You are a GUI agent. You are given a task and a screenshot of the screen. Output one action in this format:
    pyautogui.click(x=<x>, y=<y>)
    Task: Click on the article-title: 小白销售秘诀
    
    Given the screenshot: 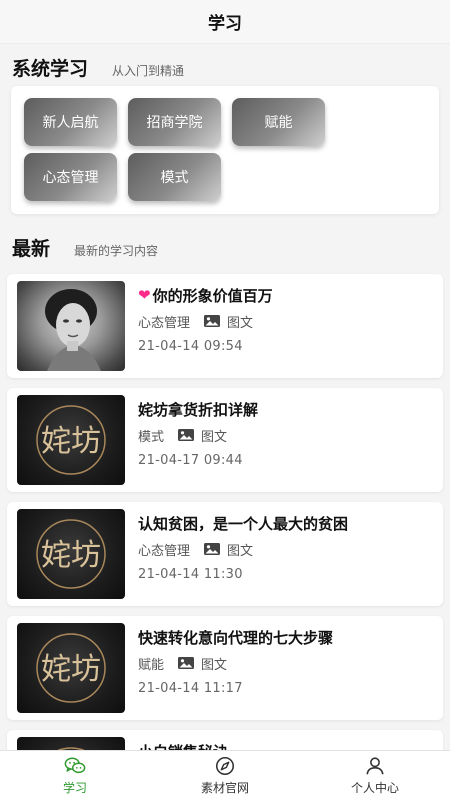 What is the action you would take?
    pyautogui.click(x=183, y=746)
    